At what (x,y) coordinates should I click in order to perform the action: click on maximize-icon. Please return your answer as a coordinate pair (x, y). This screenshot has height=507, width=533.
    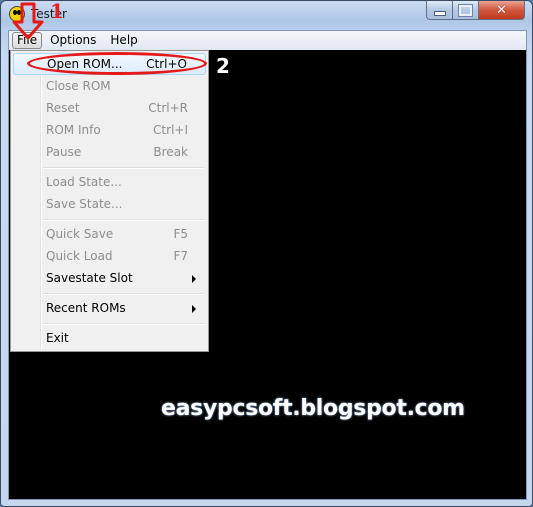
    Looking at the image, I should click on (465, 10).